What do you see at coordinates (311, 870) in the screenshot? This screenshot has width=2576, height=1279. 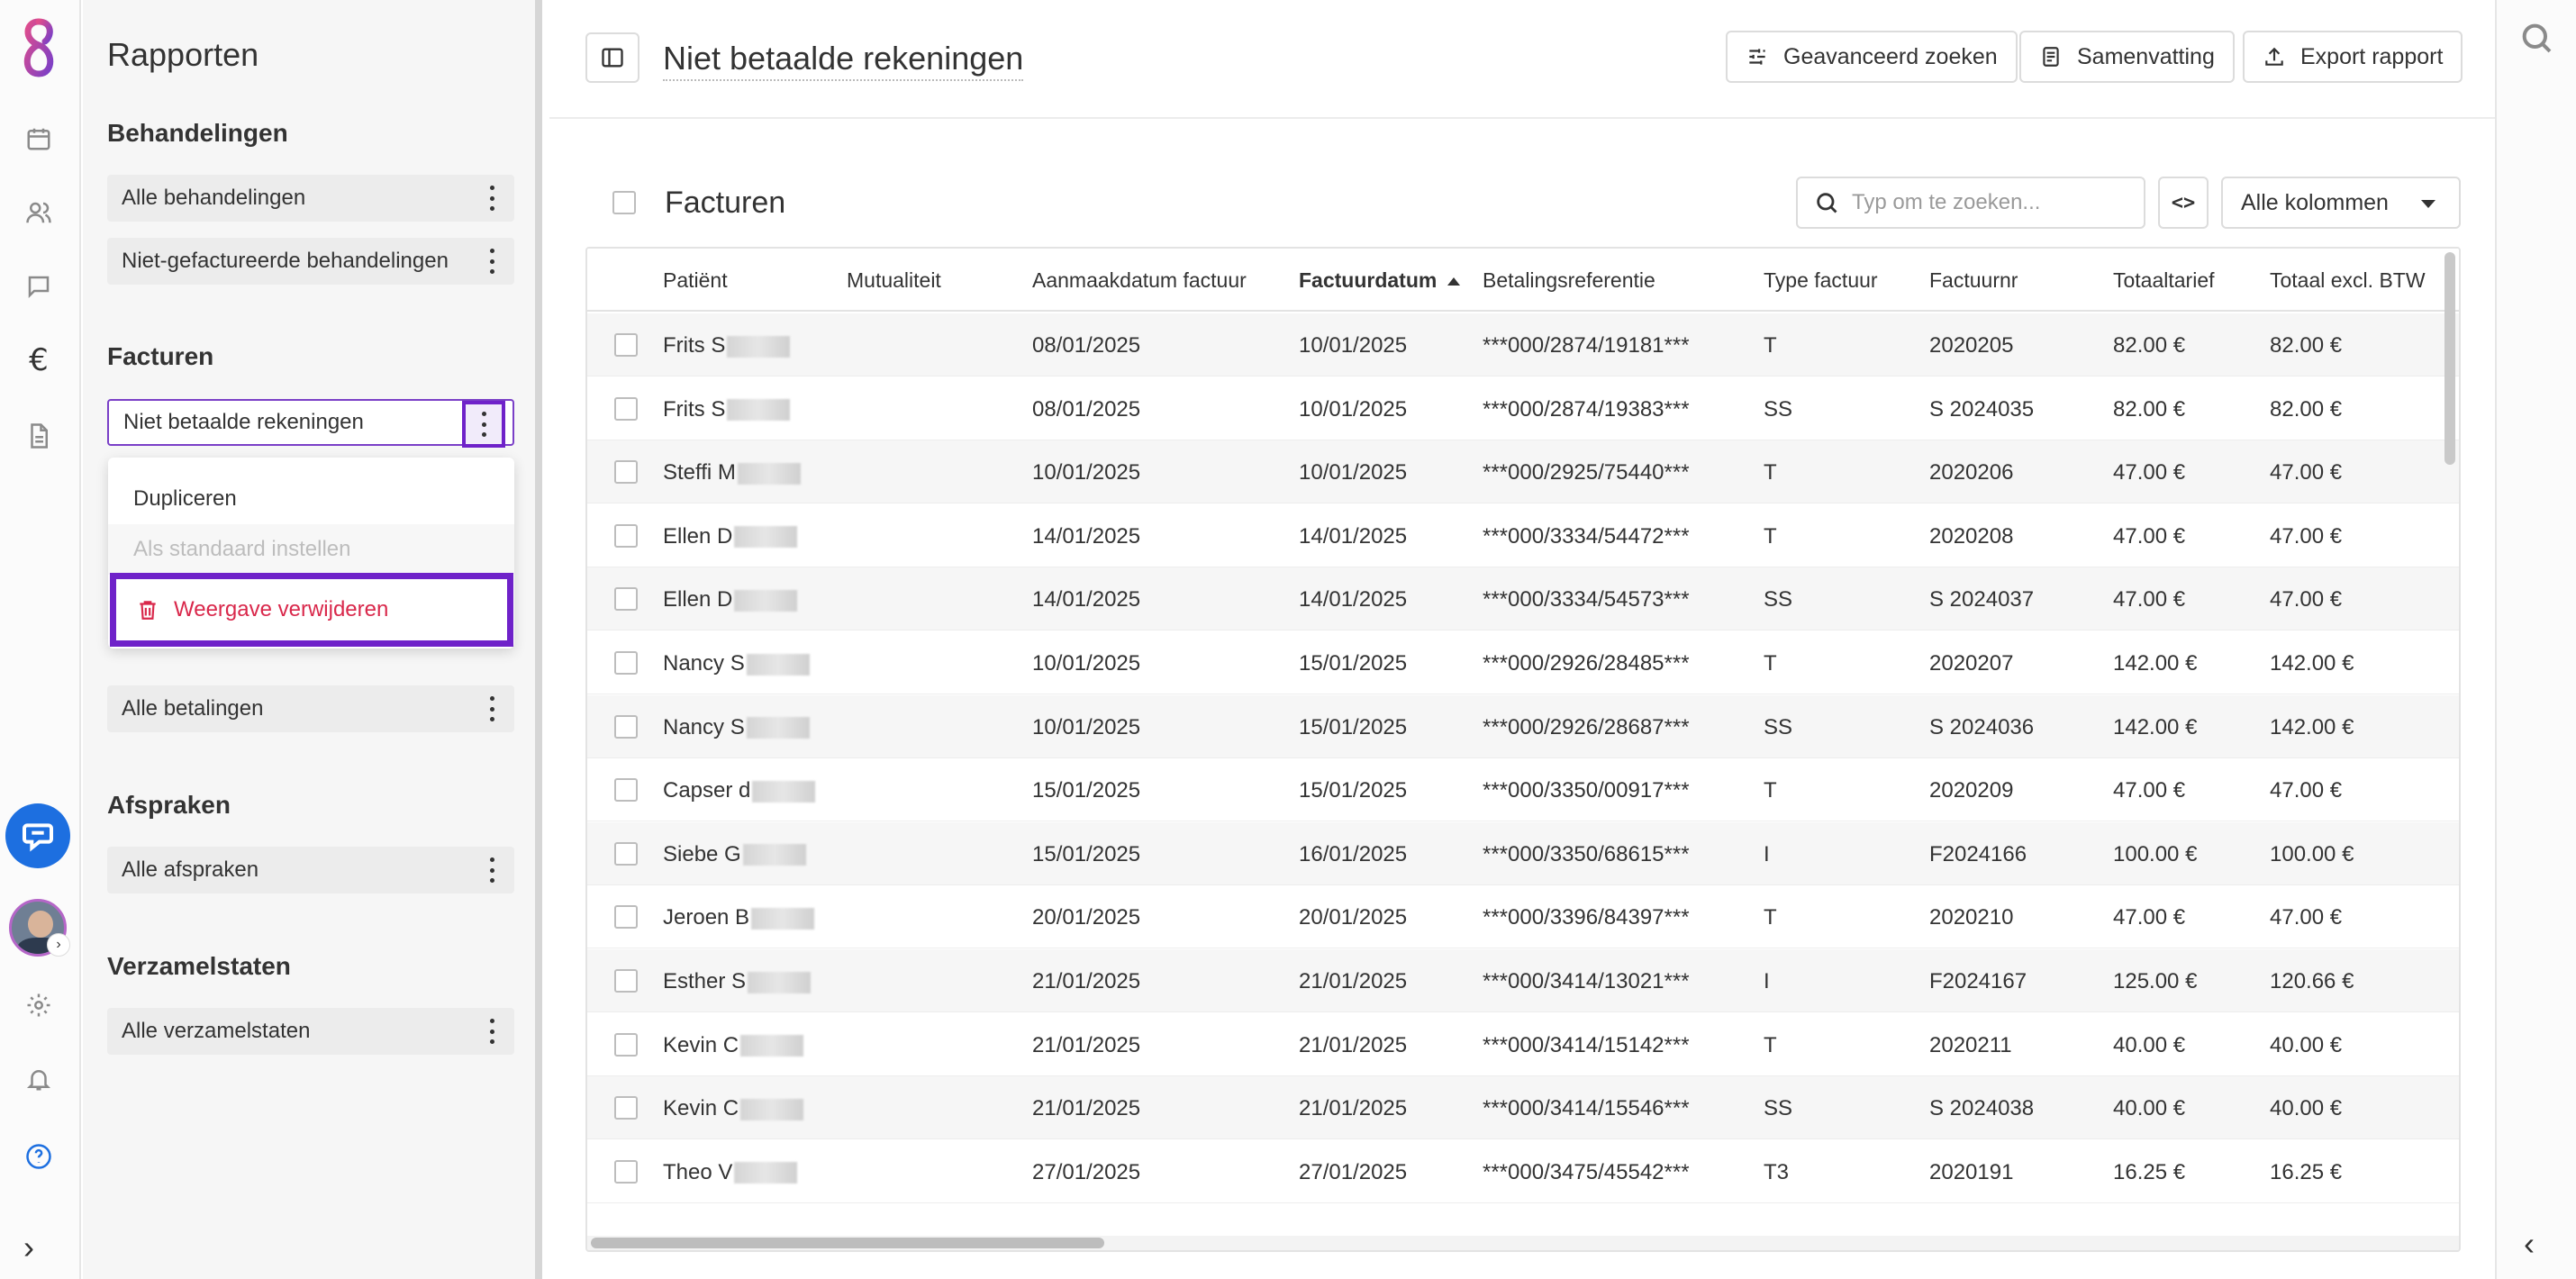 I see `report-item-alle-afspraken: Alle afspraken` at bounding box center [311, 870].